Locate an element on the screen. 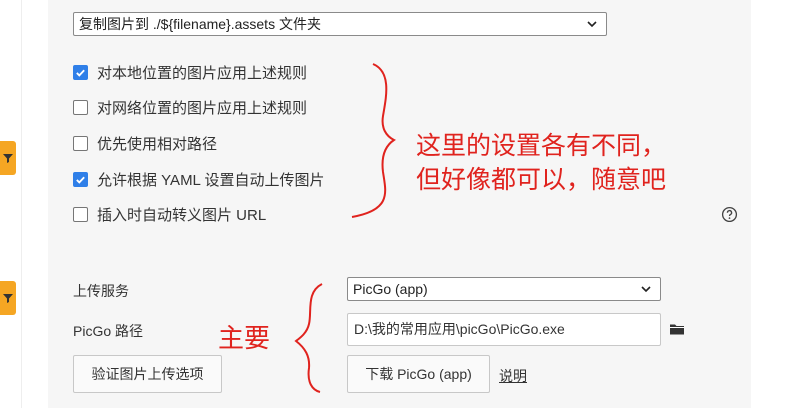 The image size is (795, 408). verify-upload-button: 验证图片上传选项 is located at coordinates (147, 374).